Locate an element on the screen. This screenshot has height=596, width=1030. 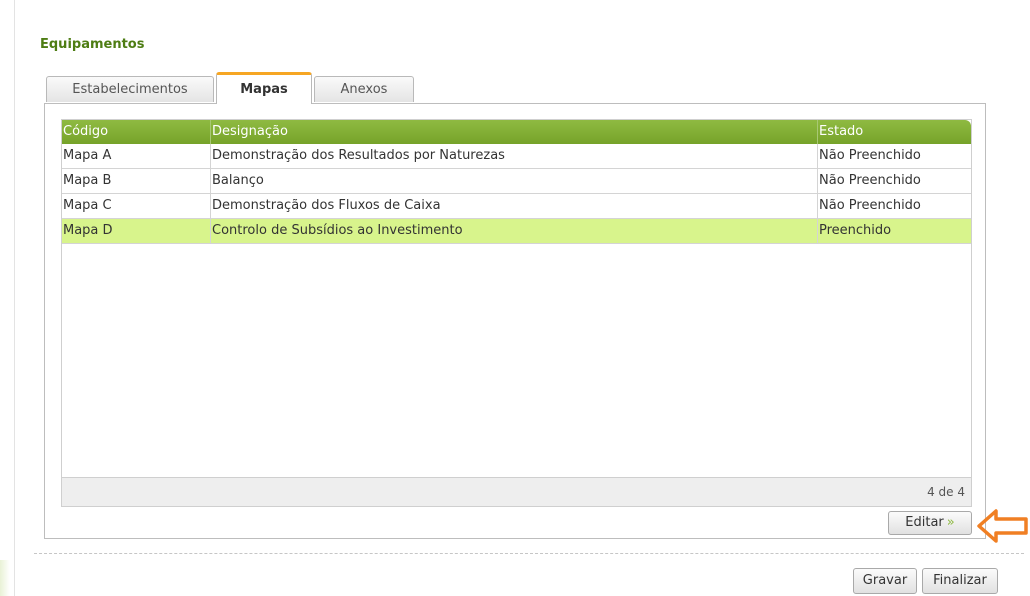
cell-estado: Preenchido is located at coordinates (855, 230).